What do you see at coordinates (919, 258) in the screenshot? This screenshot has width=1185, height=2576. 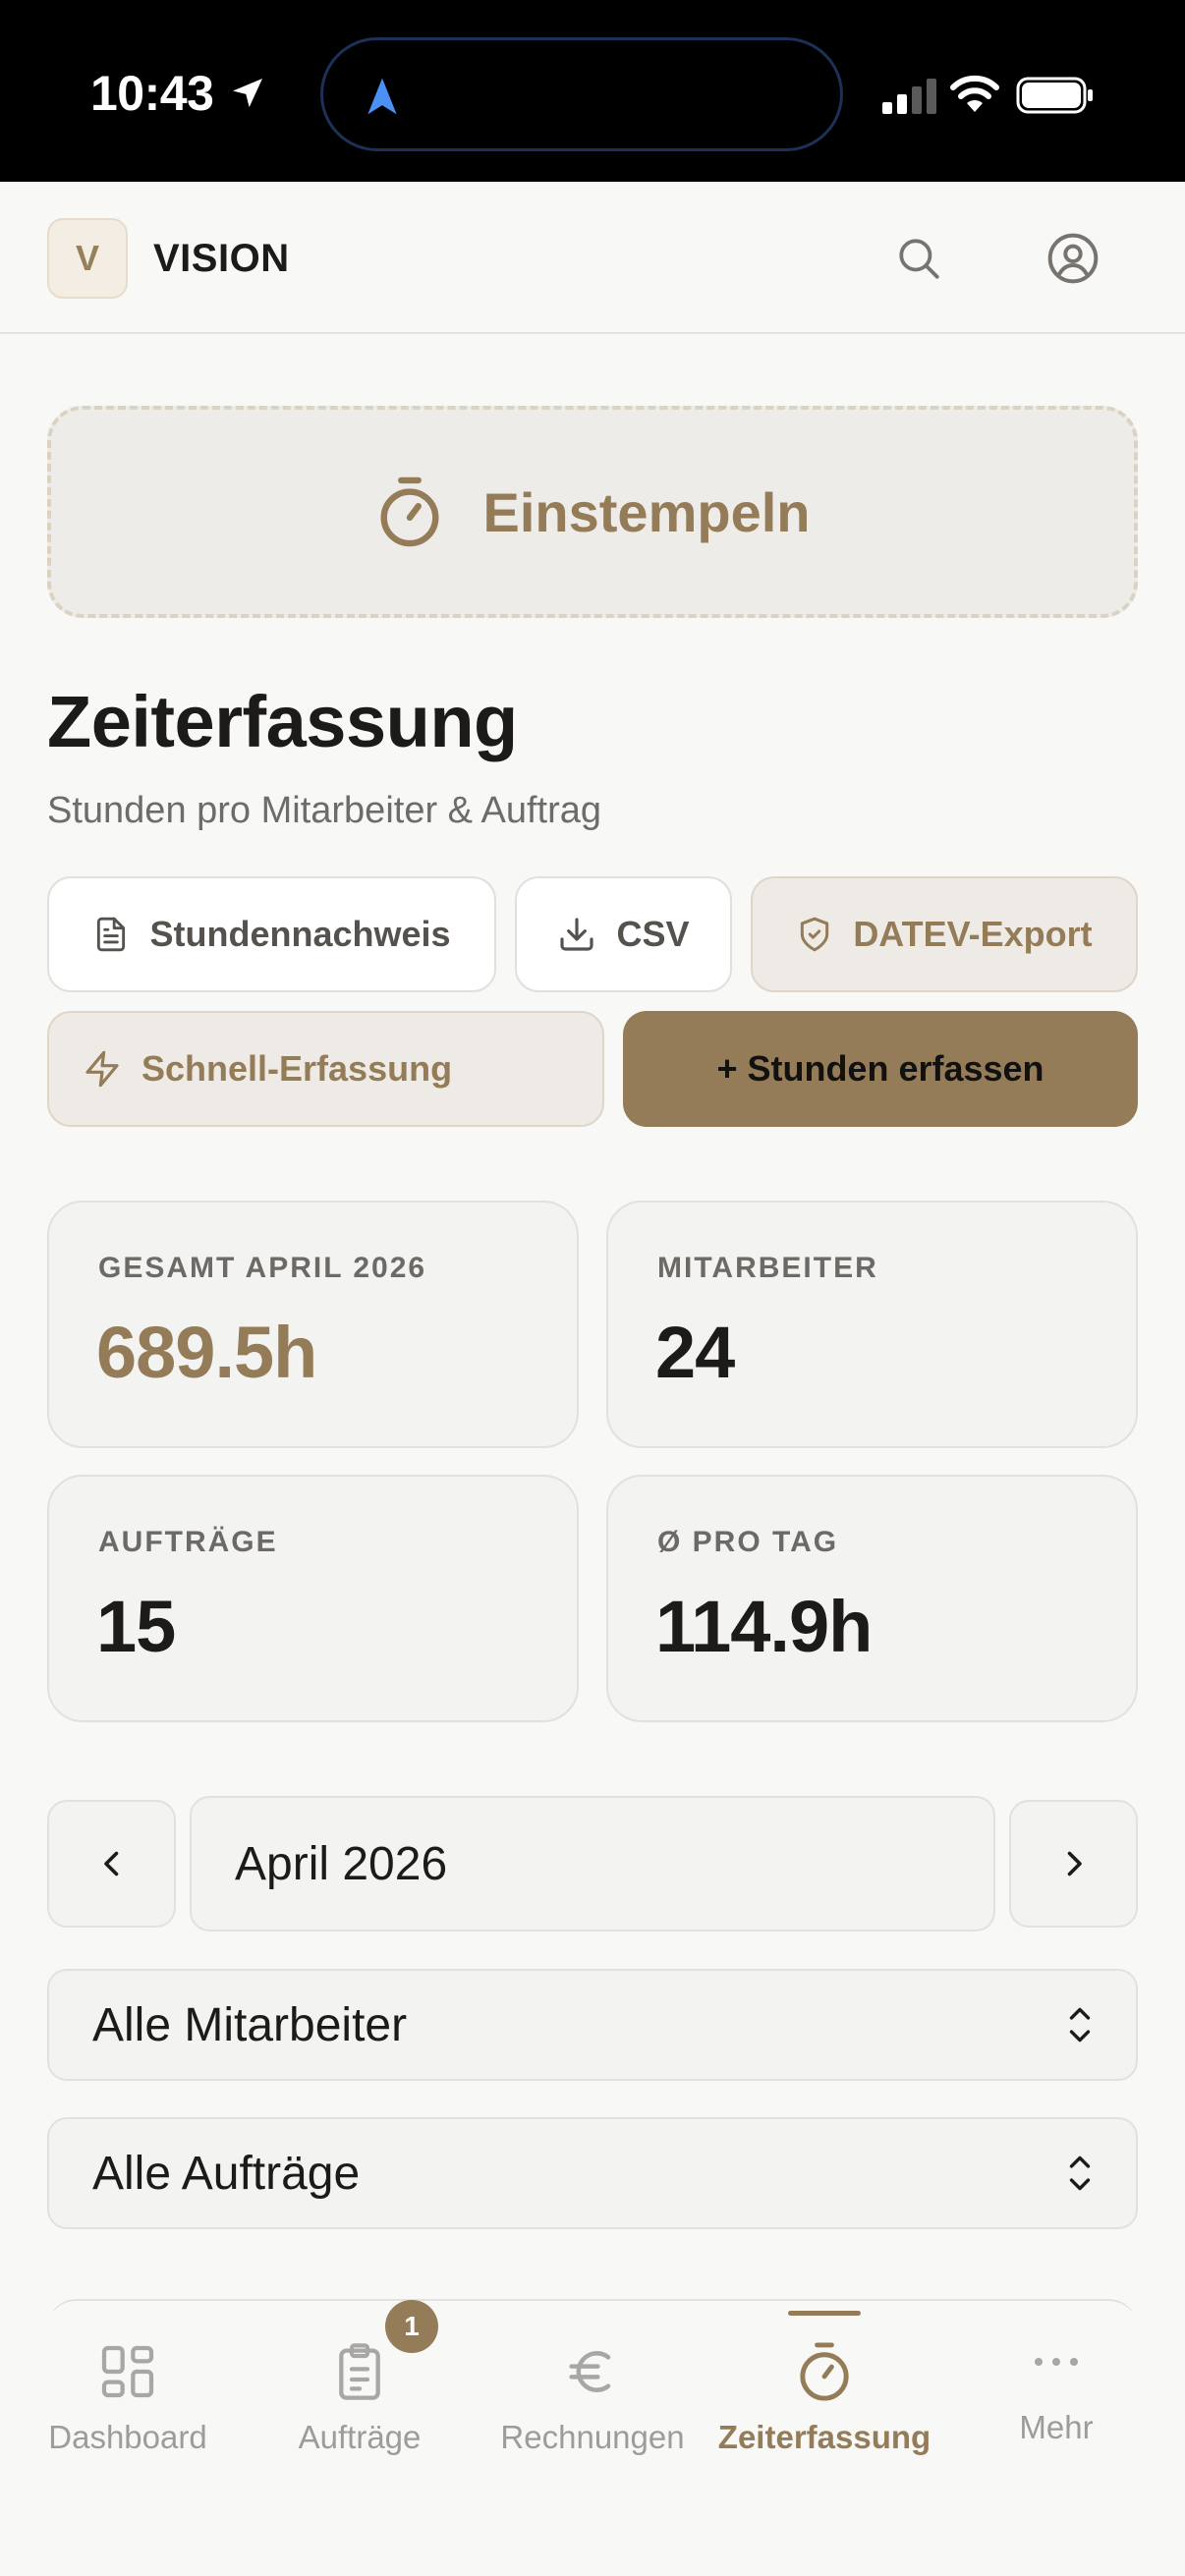 I see `search-icon` at bounding box center [919, 258].